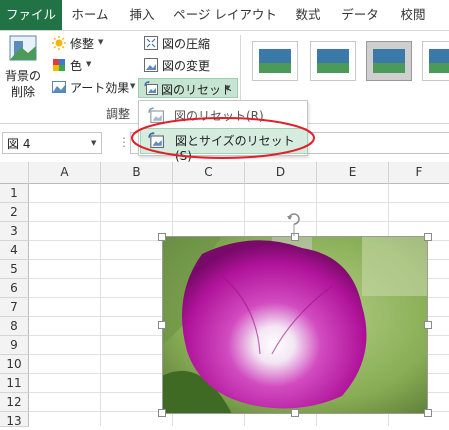  I want to click on tab-home: ホーム, so click(90, 15).